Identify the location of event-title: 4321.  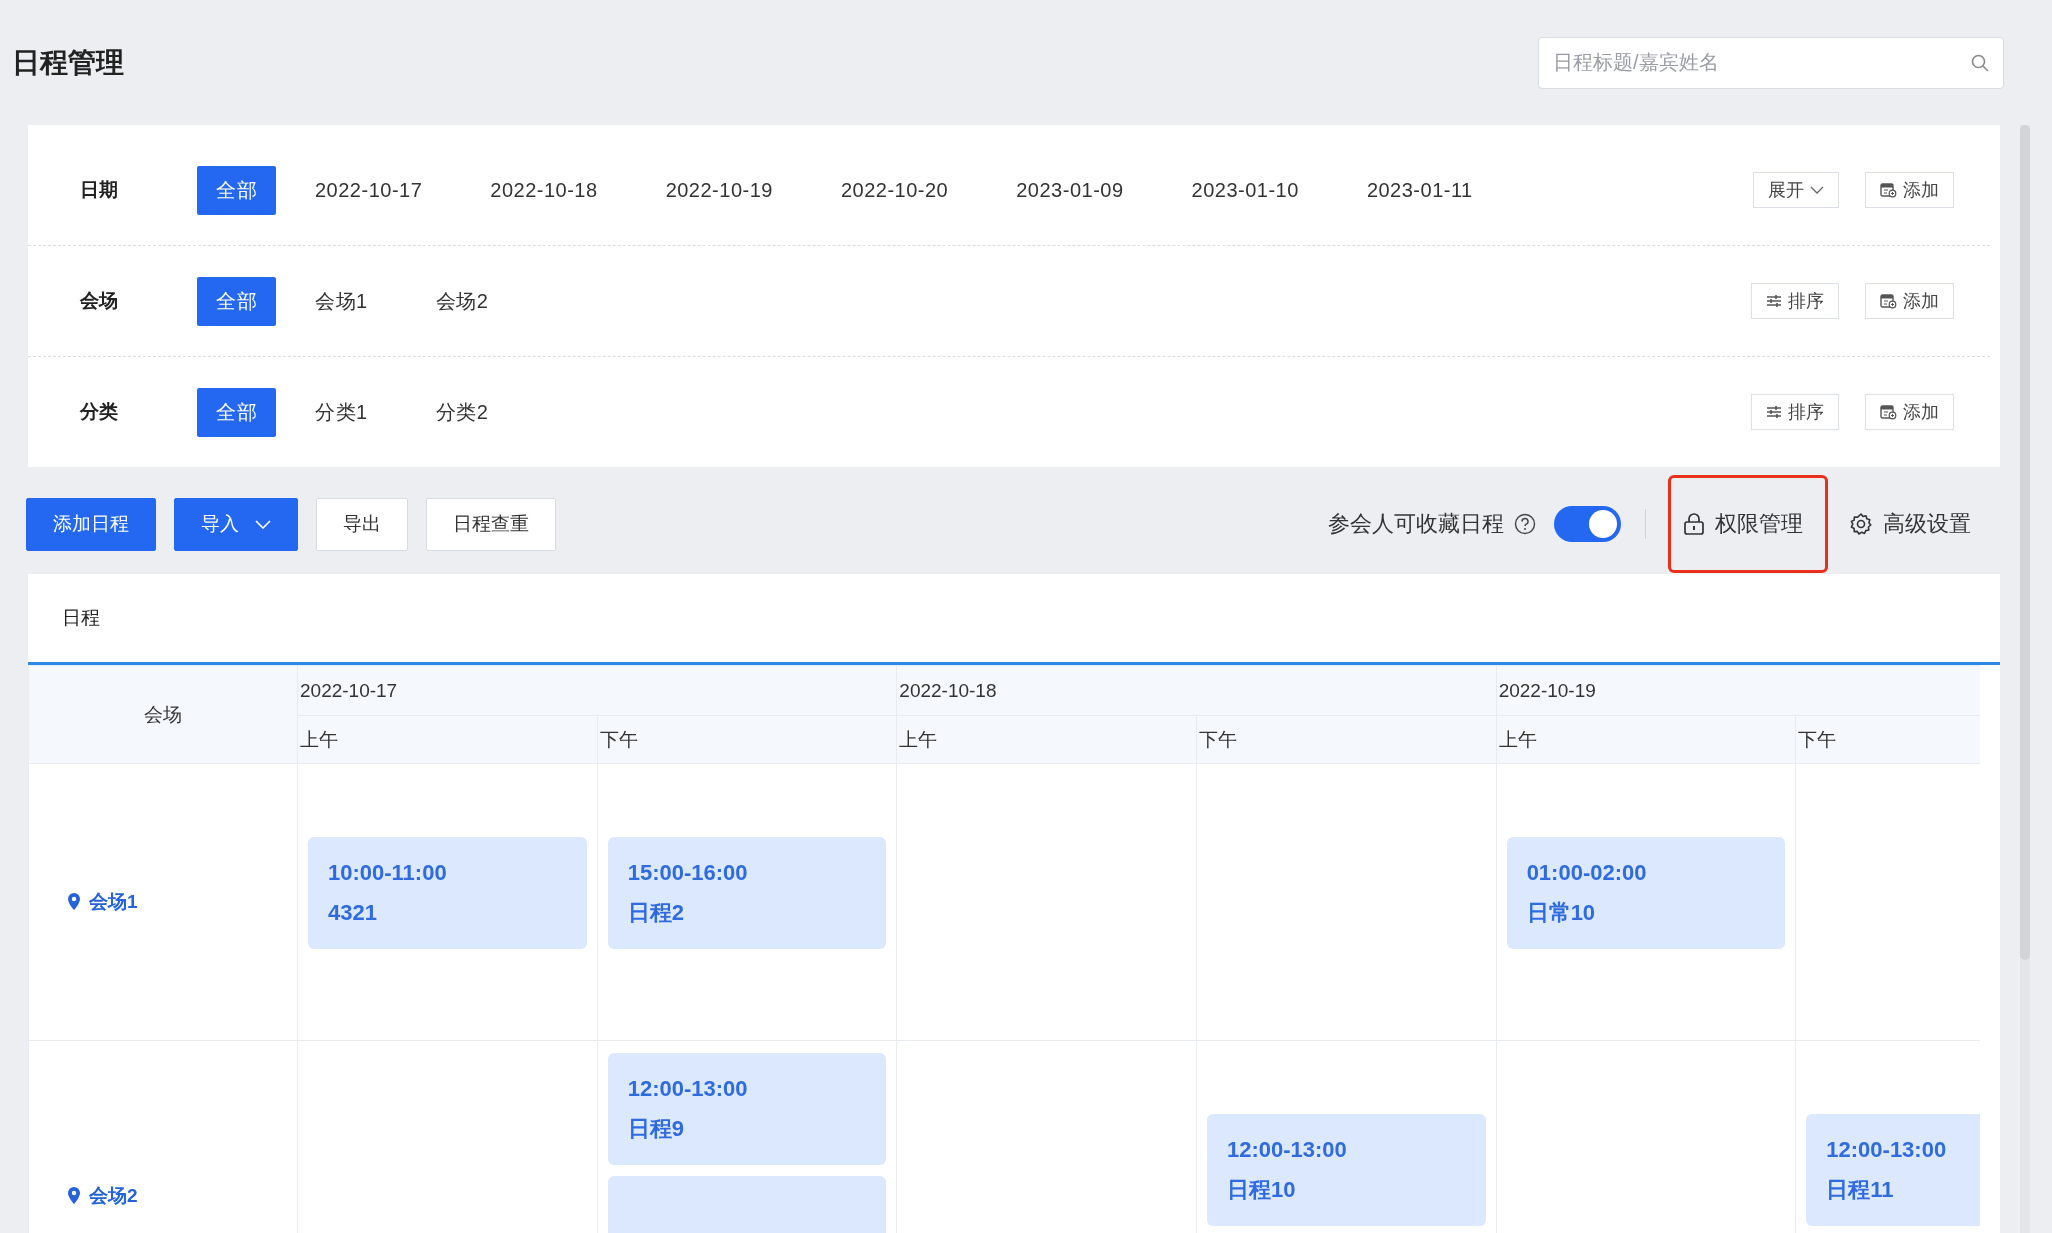
(353, 913).